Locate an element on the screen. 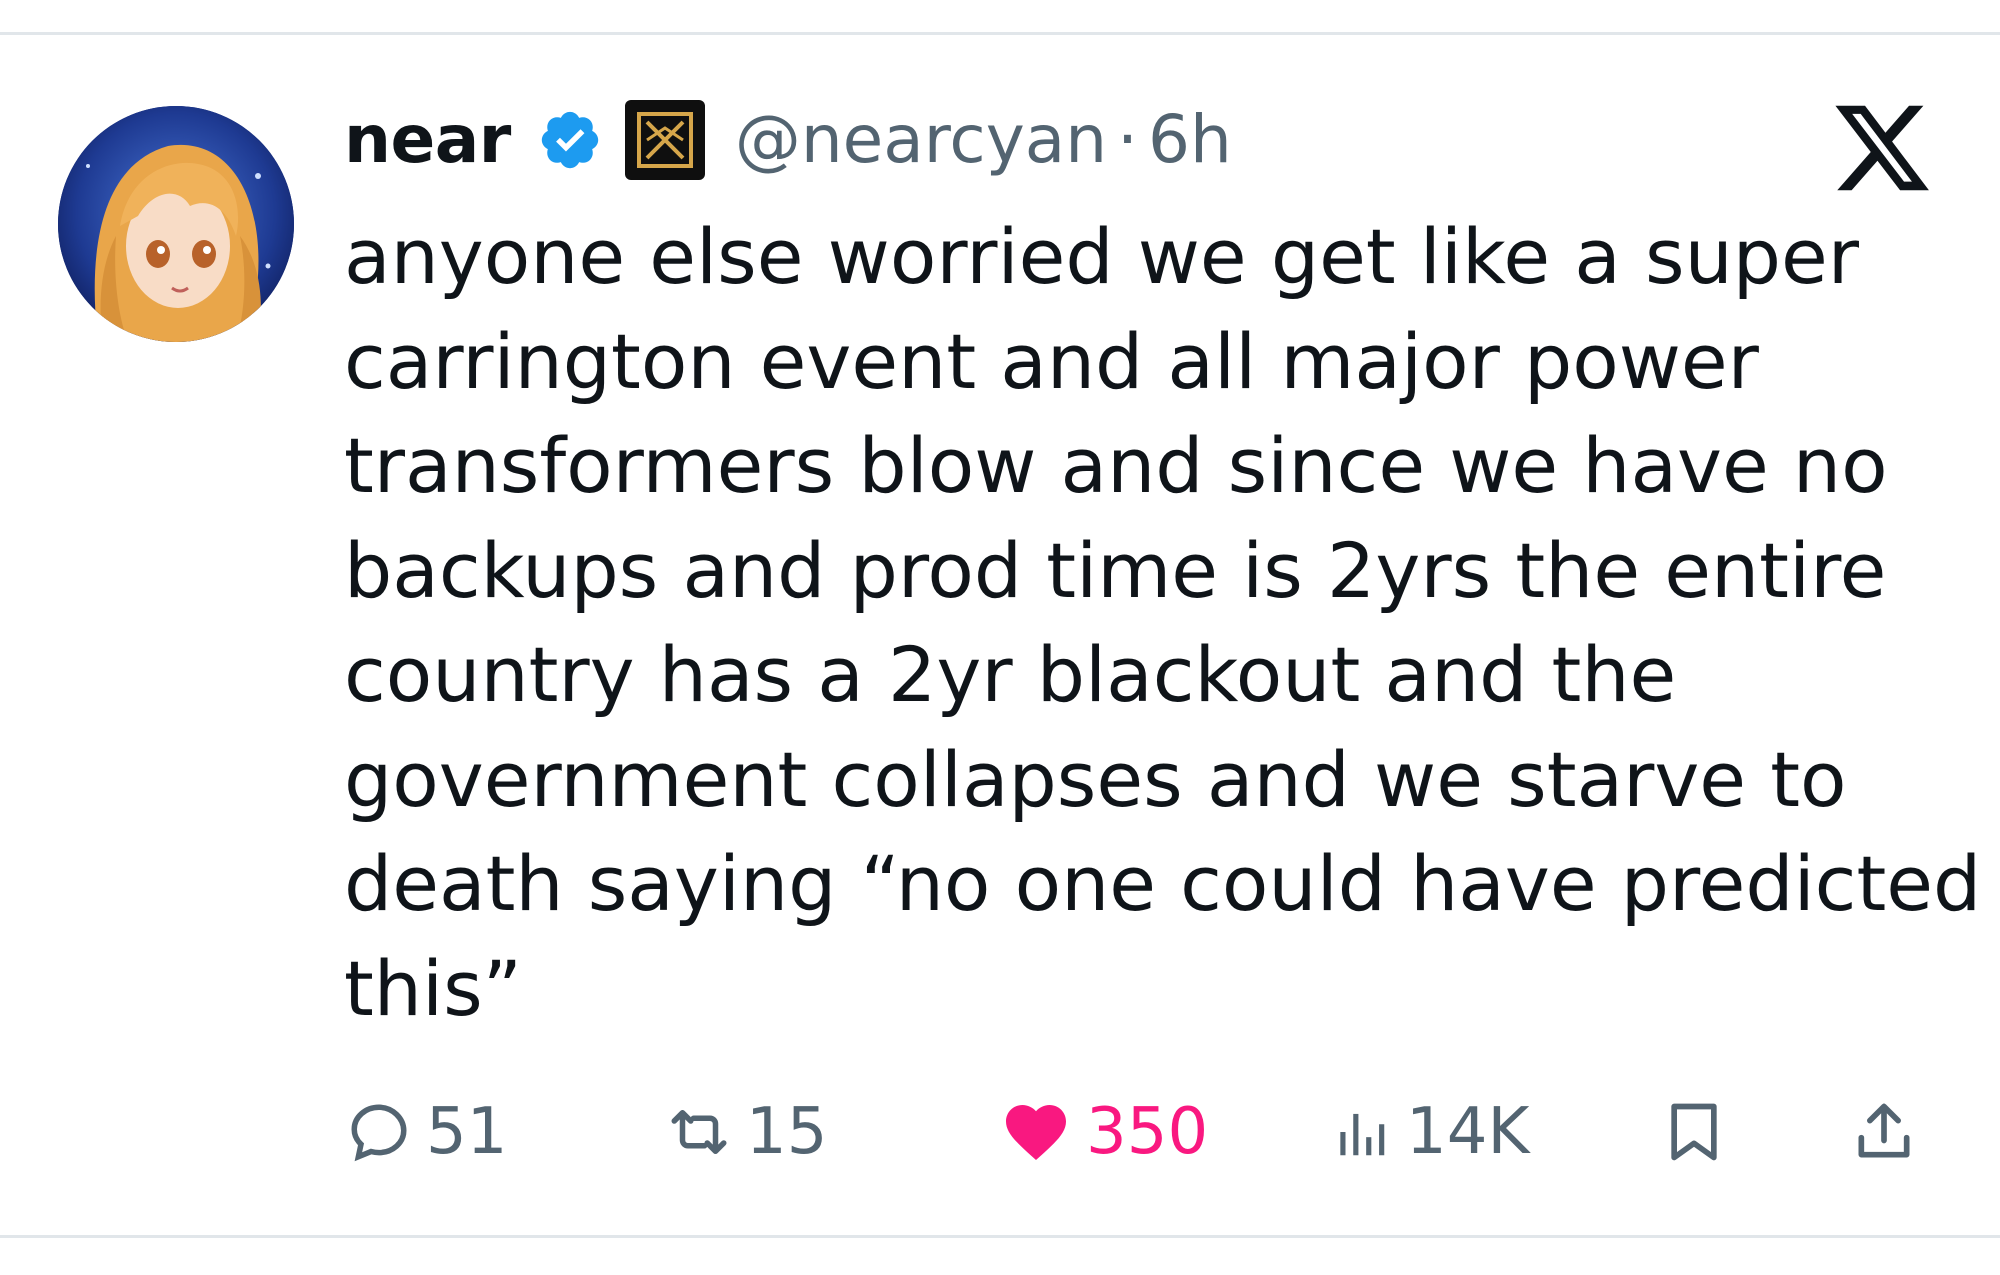 This screenshot has height=1275, width=2000. tweet-text-line: backups and prod time is 2yrs the entire is located at coordinates (1115, 570).